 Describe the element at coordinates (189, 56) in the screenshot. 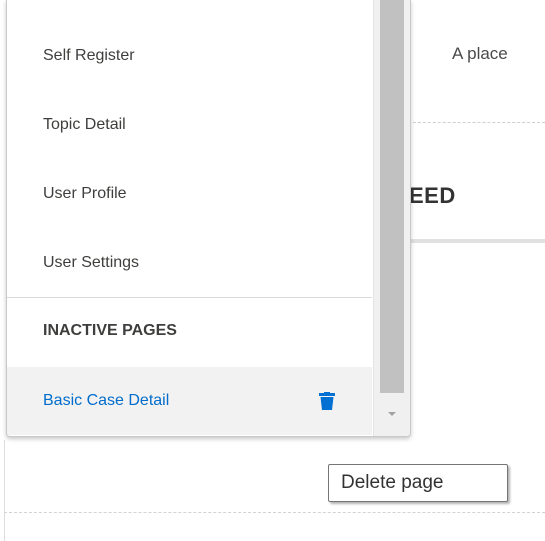

I see `menu-item-self-register: Self Register` at that location.